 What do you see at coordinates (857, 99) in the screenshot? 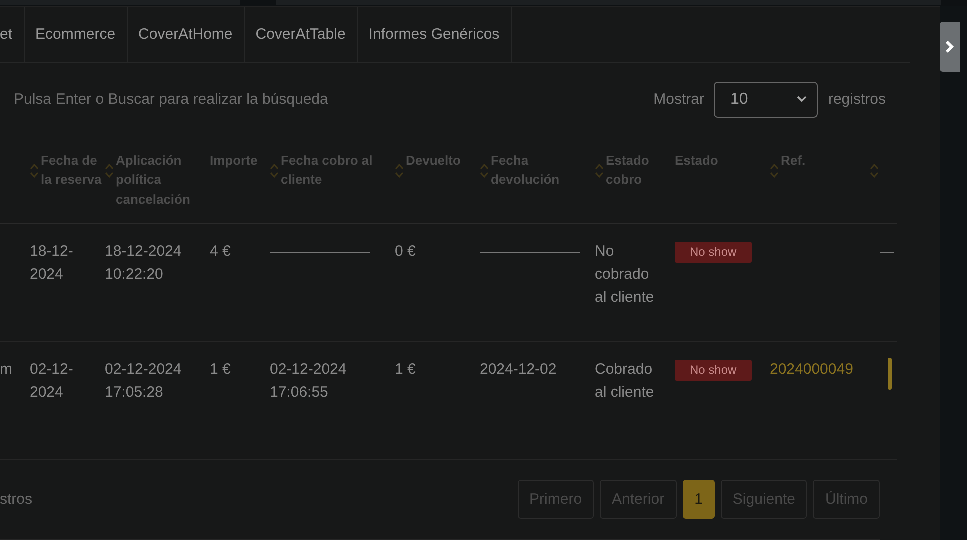
I see `records-label: registros` at bounding box center [857, 99].